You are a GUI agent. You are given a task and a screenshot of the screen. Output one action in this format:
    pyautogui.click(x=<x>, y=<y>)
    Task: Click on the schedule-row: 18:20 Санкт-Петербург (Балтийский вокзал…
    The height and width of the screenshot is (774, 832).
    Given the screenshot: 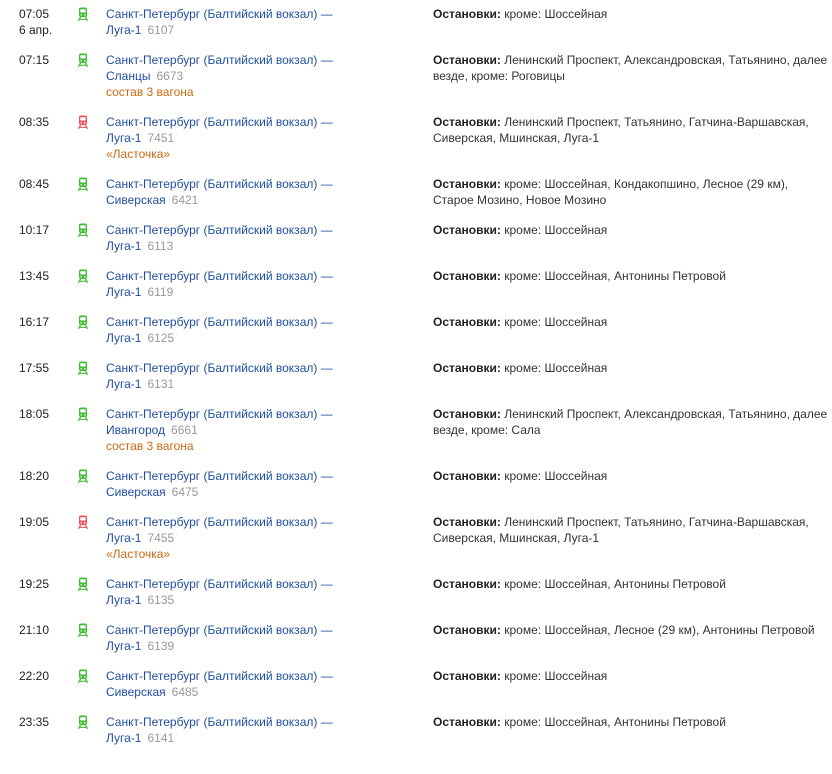 What is the action you would take?
    pyautogui.click(x=416, y=491)
    